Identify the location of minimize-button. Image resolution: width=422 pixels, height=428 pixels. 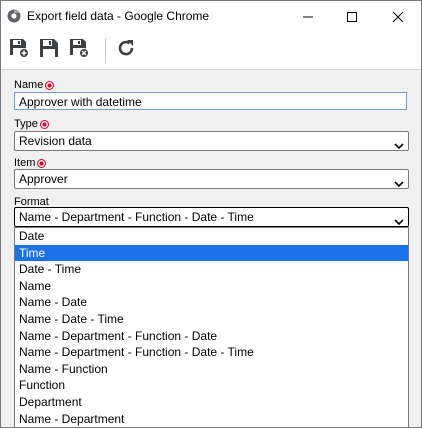
(308, 16).